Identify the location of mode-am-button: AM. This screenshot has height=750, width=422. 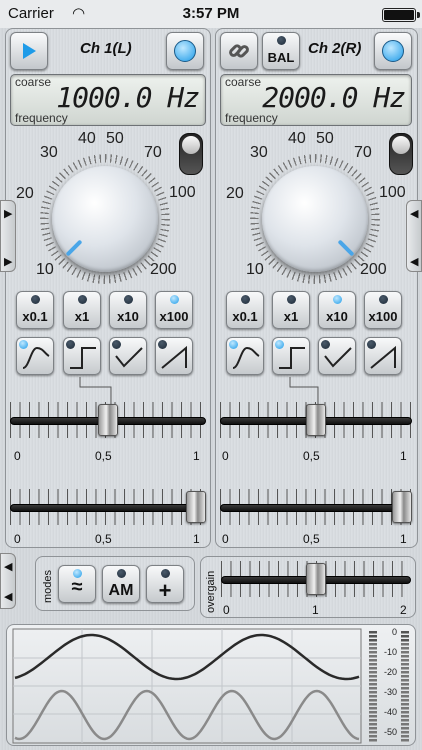
(121, 584).